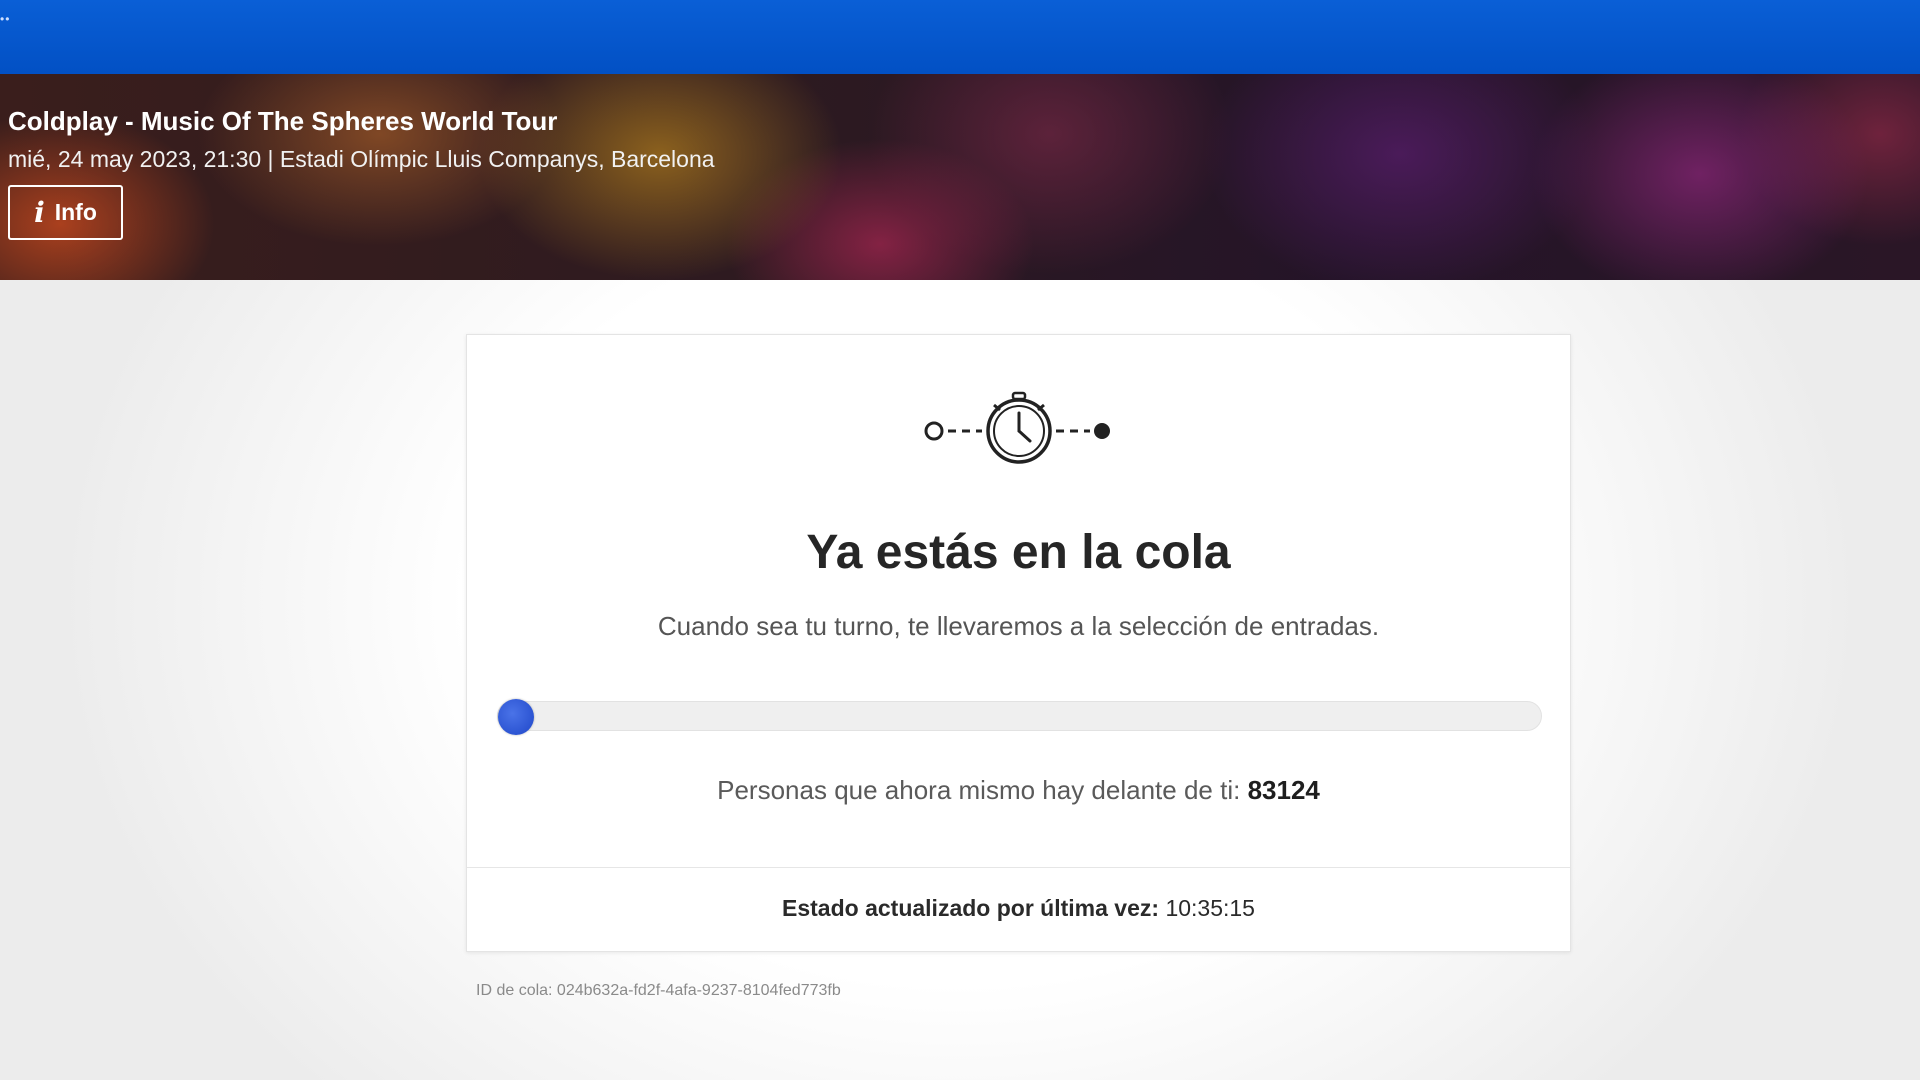 The width and height of the screenshot is (1920, 1080). Describe the element at coordinates (1019, 717) in the screenshot. I see `queue-progress-bar` at that location.